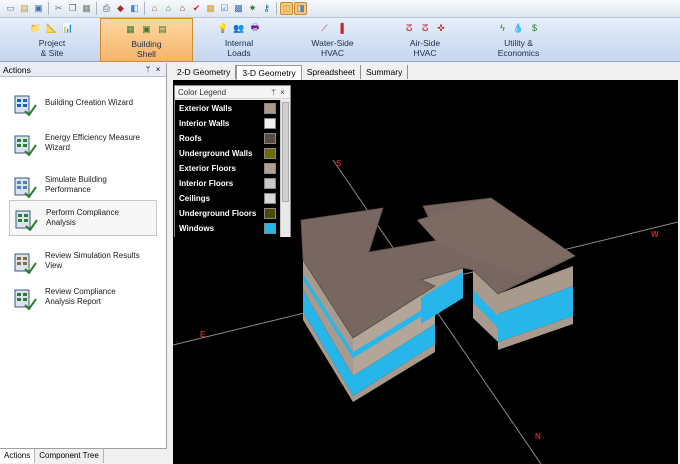 Image resolution: width=680 pixels, height=464 pixels. Describe the element at coordinates (333, 28) in the screenshot. I see `ribbon-icons: ⟋ ▐` at that location.